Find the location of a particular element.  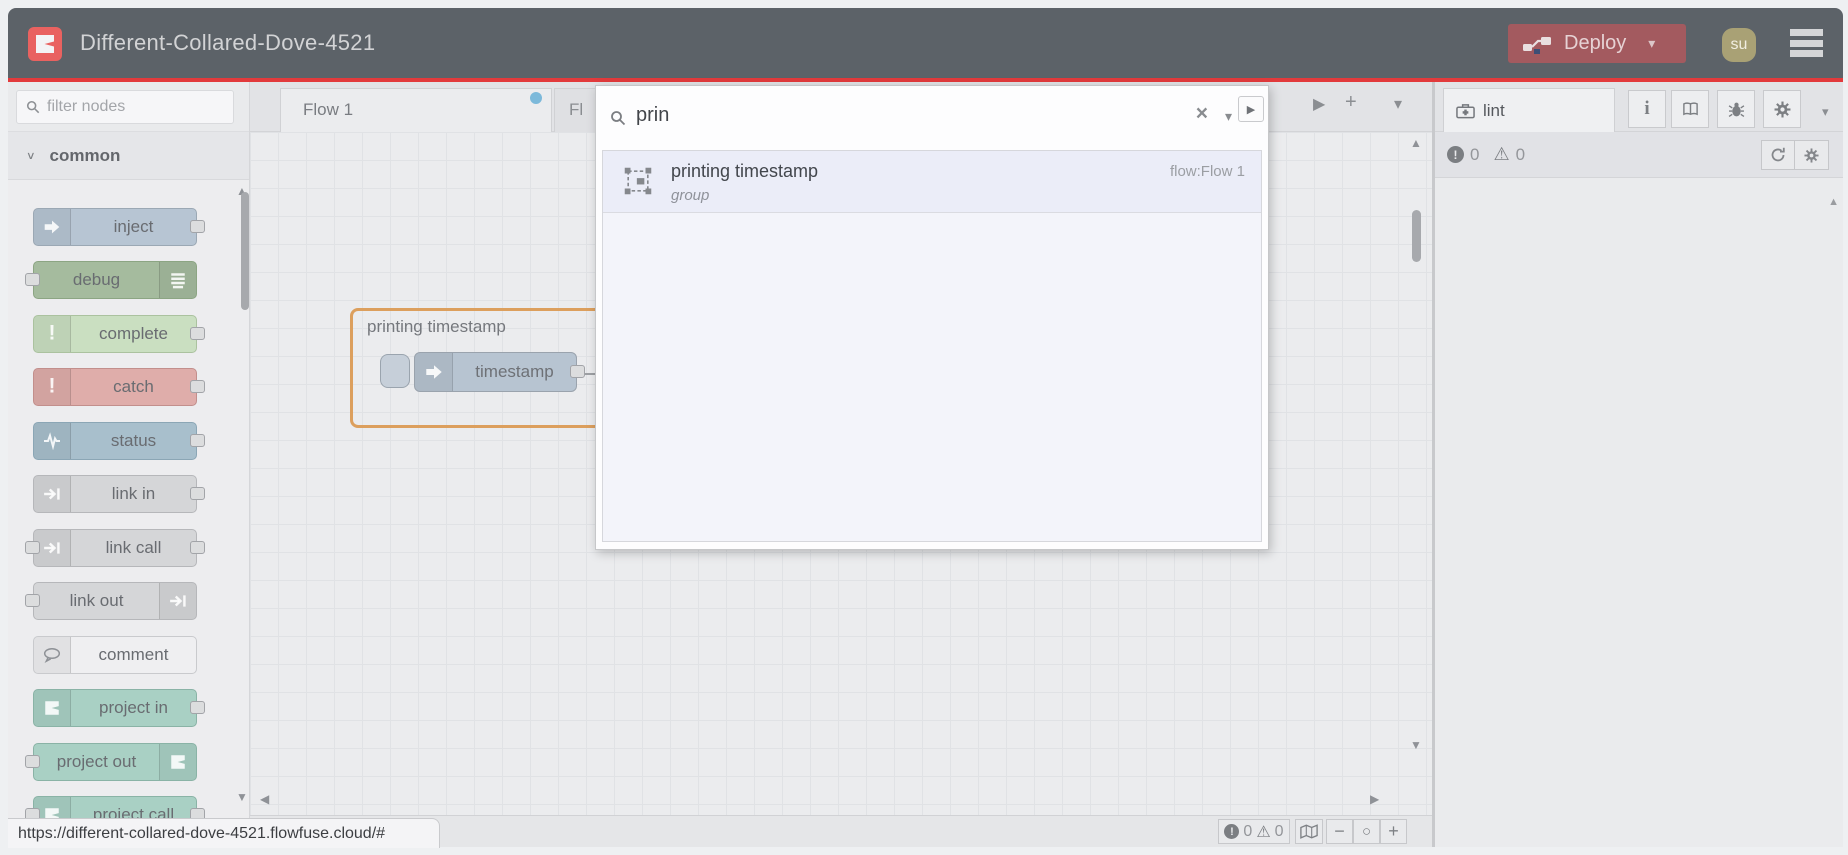

debug-tab-button is located at coordinates (1736, 109).